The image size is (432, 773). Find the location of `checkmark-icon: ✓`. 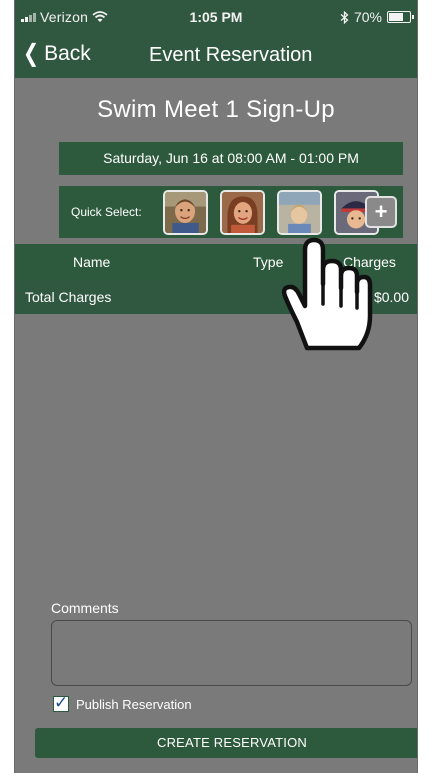

checkmark-icon: ✓ is located at coordinates (61, 702).